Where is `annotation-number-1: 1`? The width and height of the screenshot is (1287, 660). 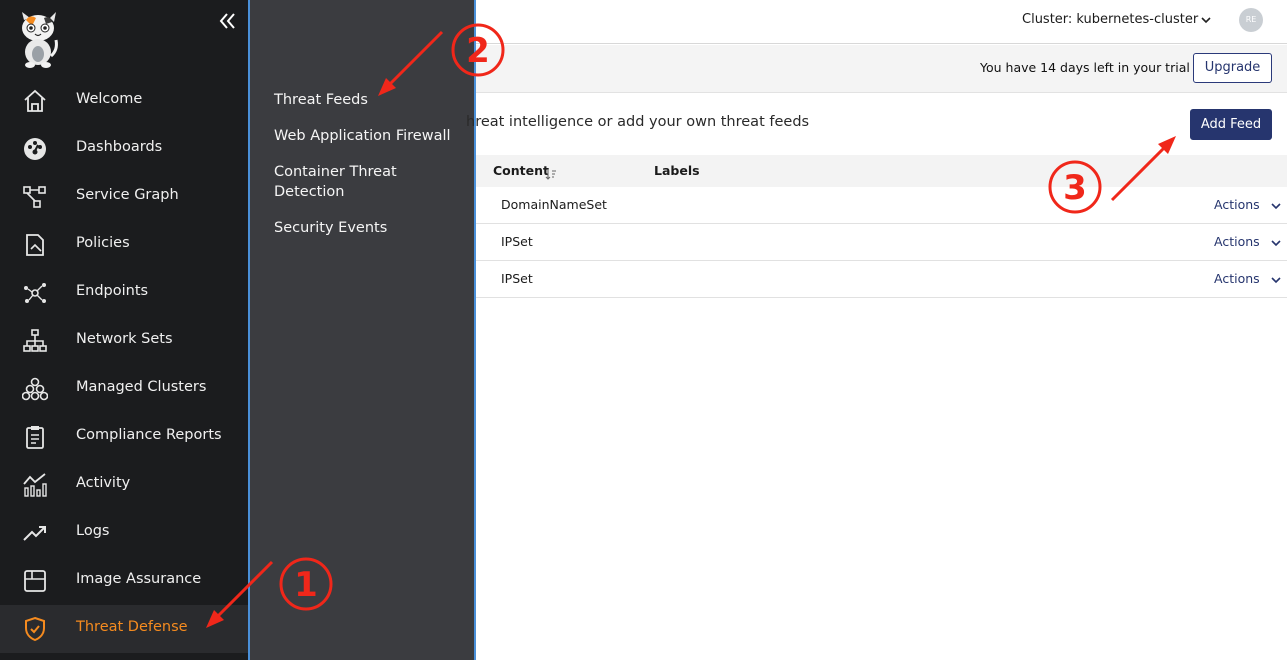 annotation-number-1: 1 is located at coordinates (306, 585).